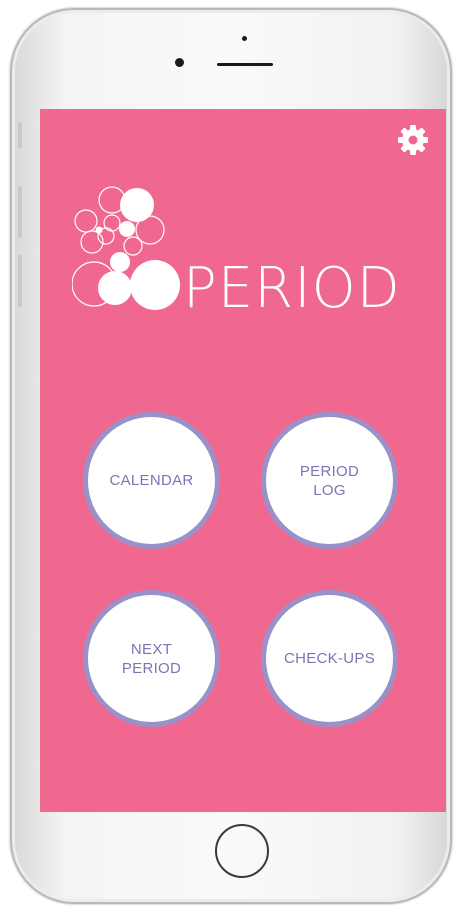  I want to click on earpiece-speaker, so click(245, 64).